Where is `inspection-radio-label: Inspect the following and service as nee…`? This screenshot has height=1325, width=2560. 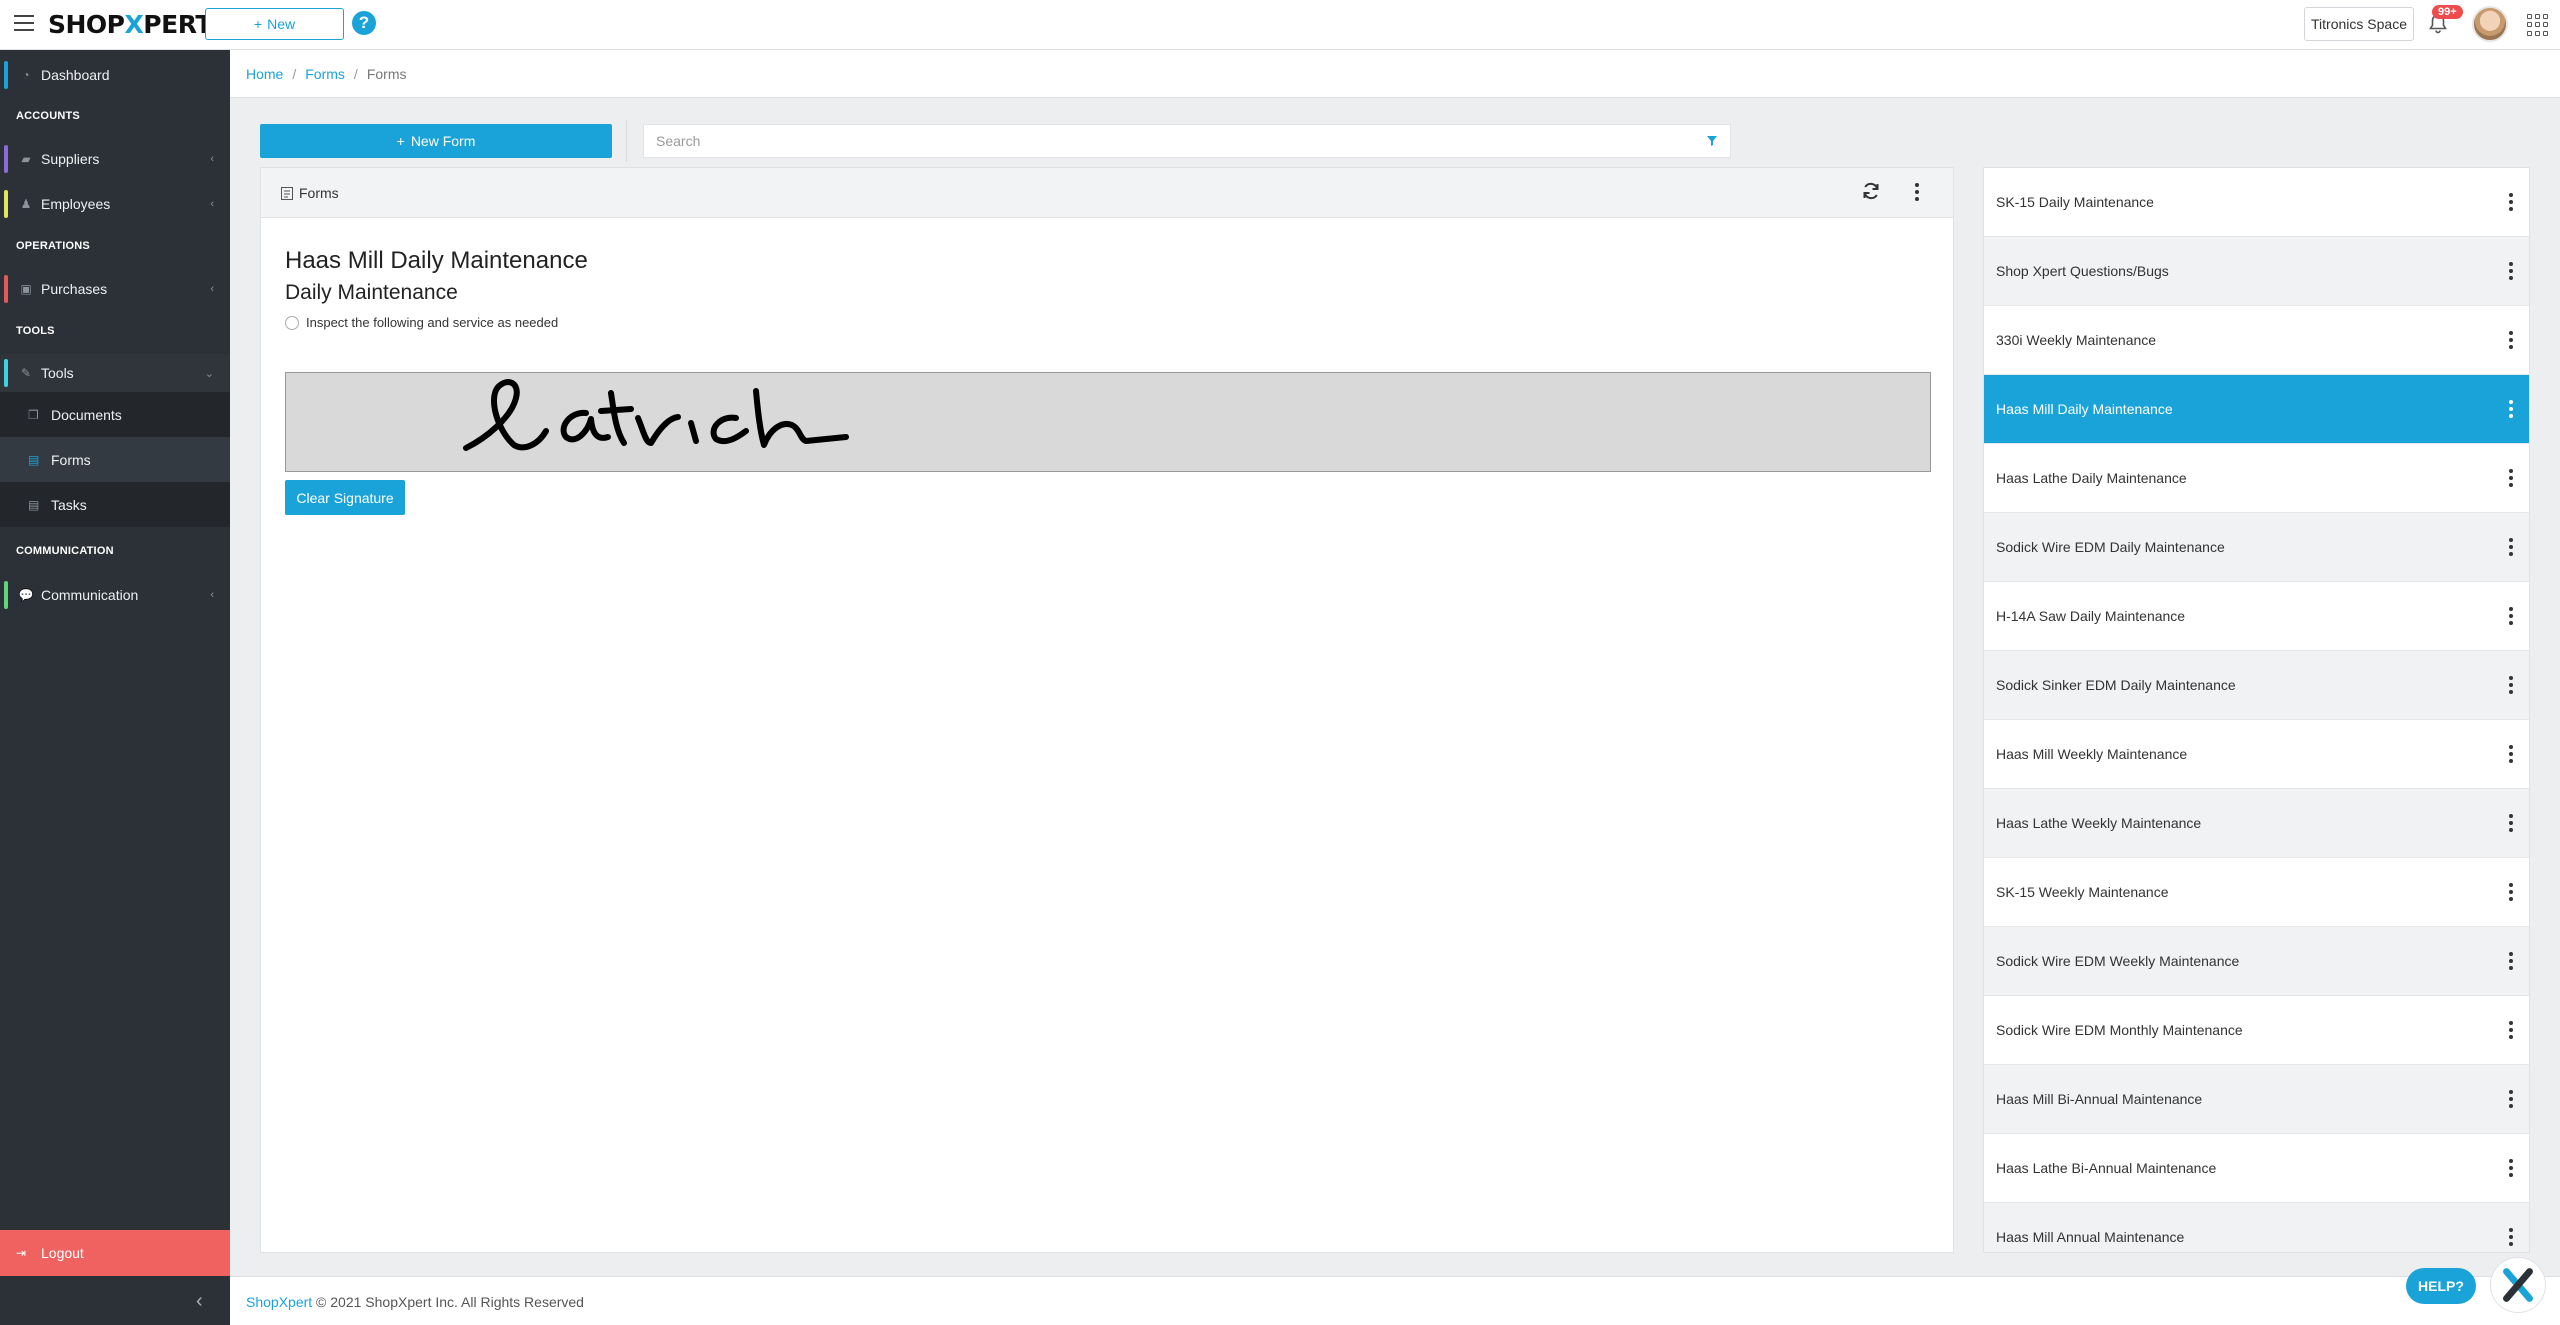 inspection-radio-label: Inspect the following and service as nee… is located at coordinates (432, 322).